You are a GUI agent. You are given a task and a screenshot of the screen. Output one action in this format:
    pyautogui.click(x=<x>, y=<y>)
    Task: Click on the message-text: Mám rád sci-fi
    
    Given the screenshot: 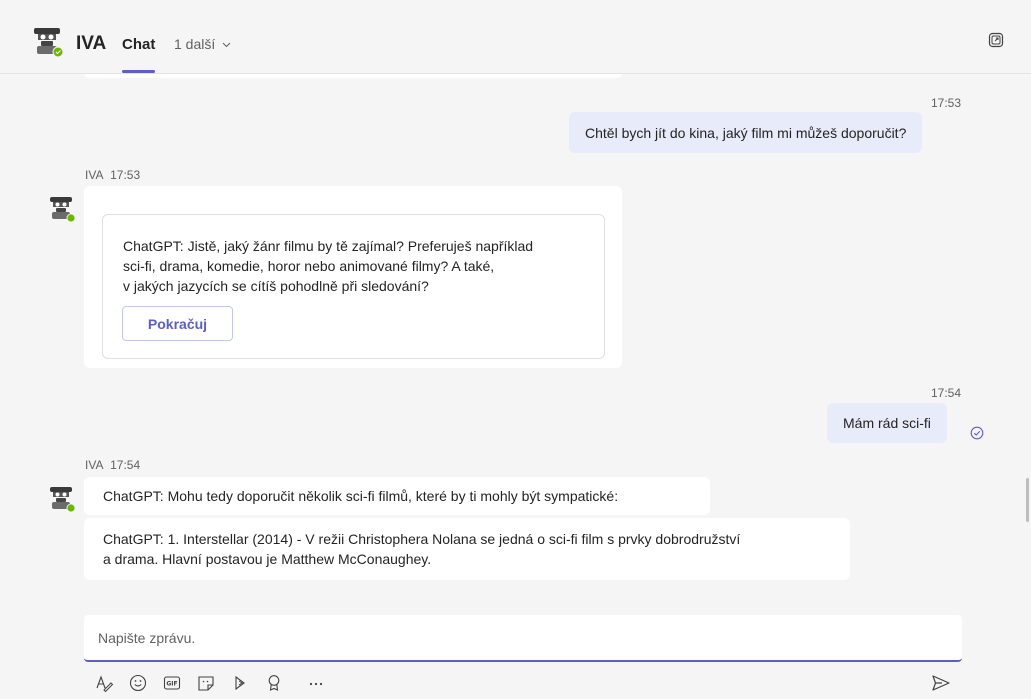 What is the action you would take?
    pyautogui.click(x=887, y=423)
    